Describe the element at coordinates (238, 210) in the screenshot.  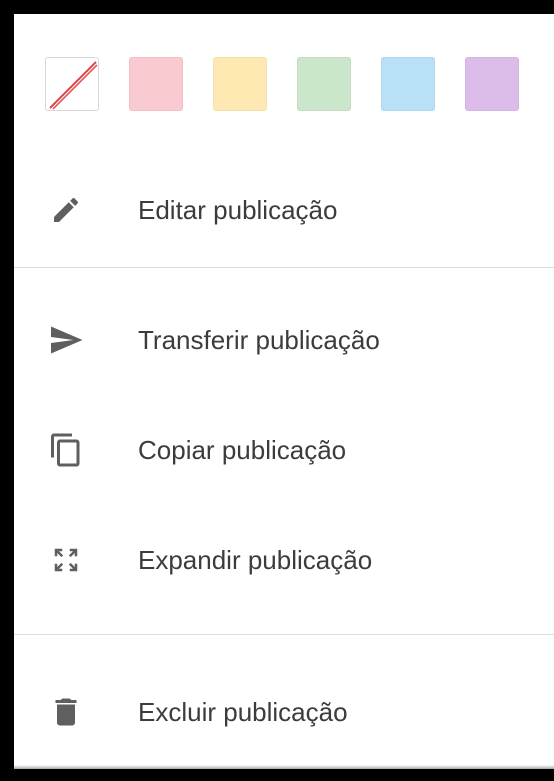
I see `menu-item-label: Editar publicação` at that location.